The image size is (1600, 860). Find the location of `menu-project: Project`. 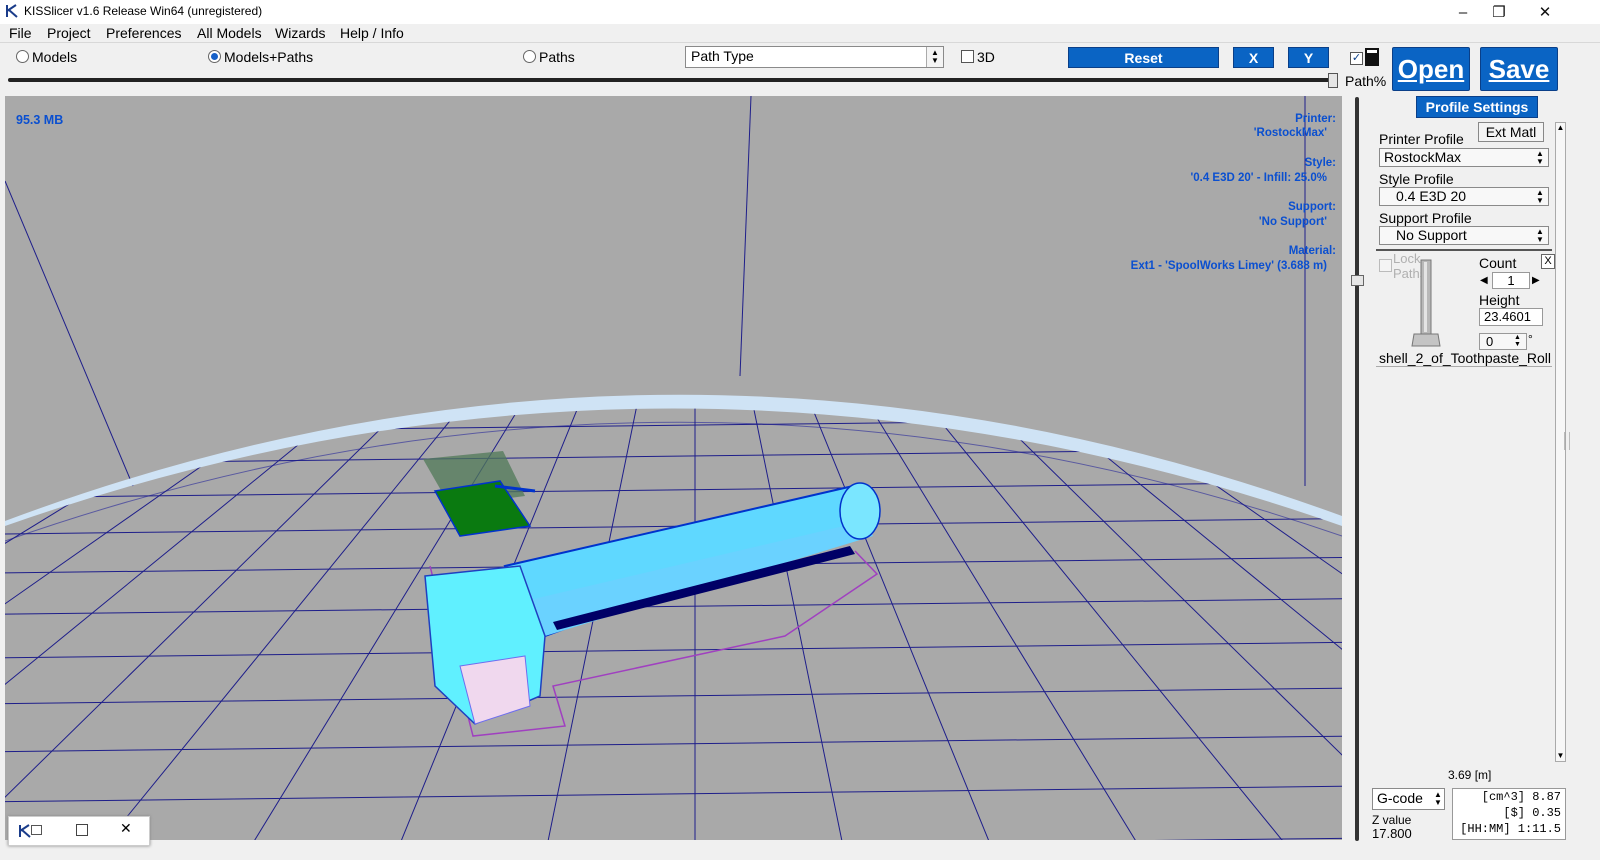

menu-project: Project is located at coordinates (69, 33).